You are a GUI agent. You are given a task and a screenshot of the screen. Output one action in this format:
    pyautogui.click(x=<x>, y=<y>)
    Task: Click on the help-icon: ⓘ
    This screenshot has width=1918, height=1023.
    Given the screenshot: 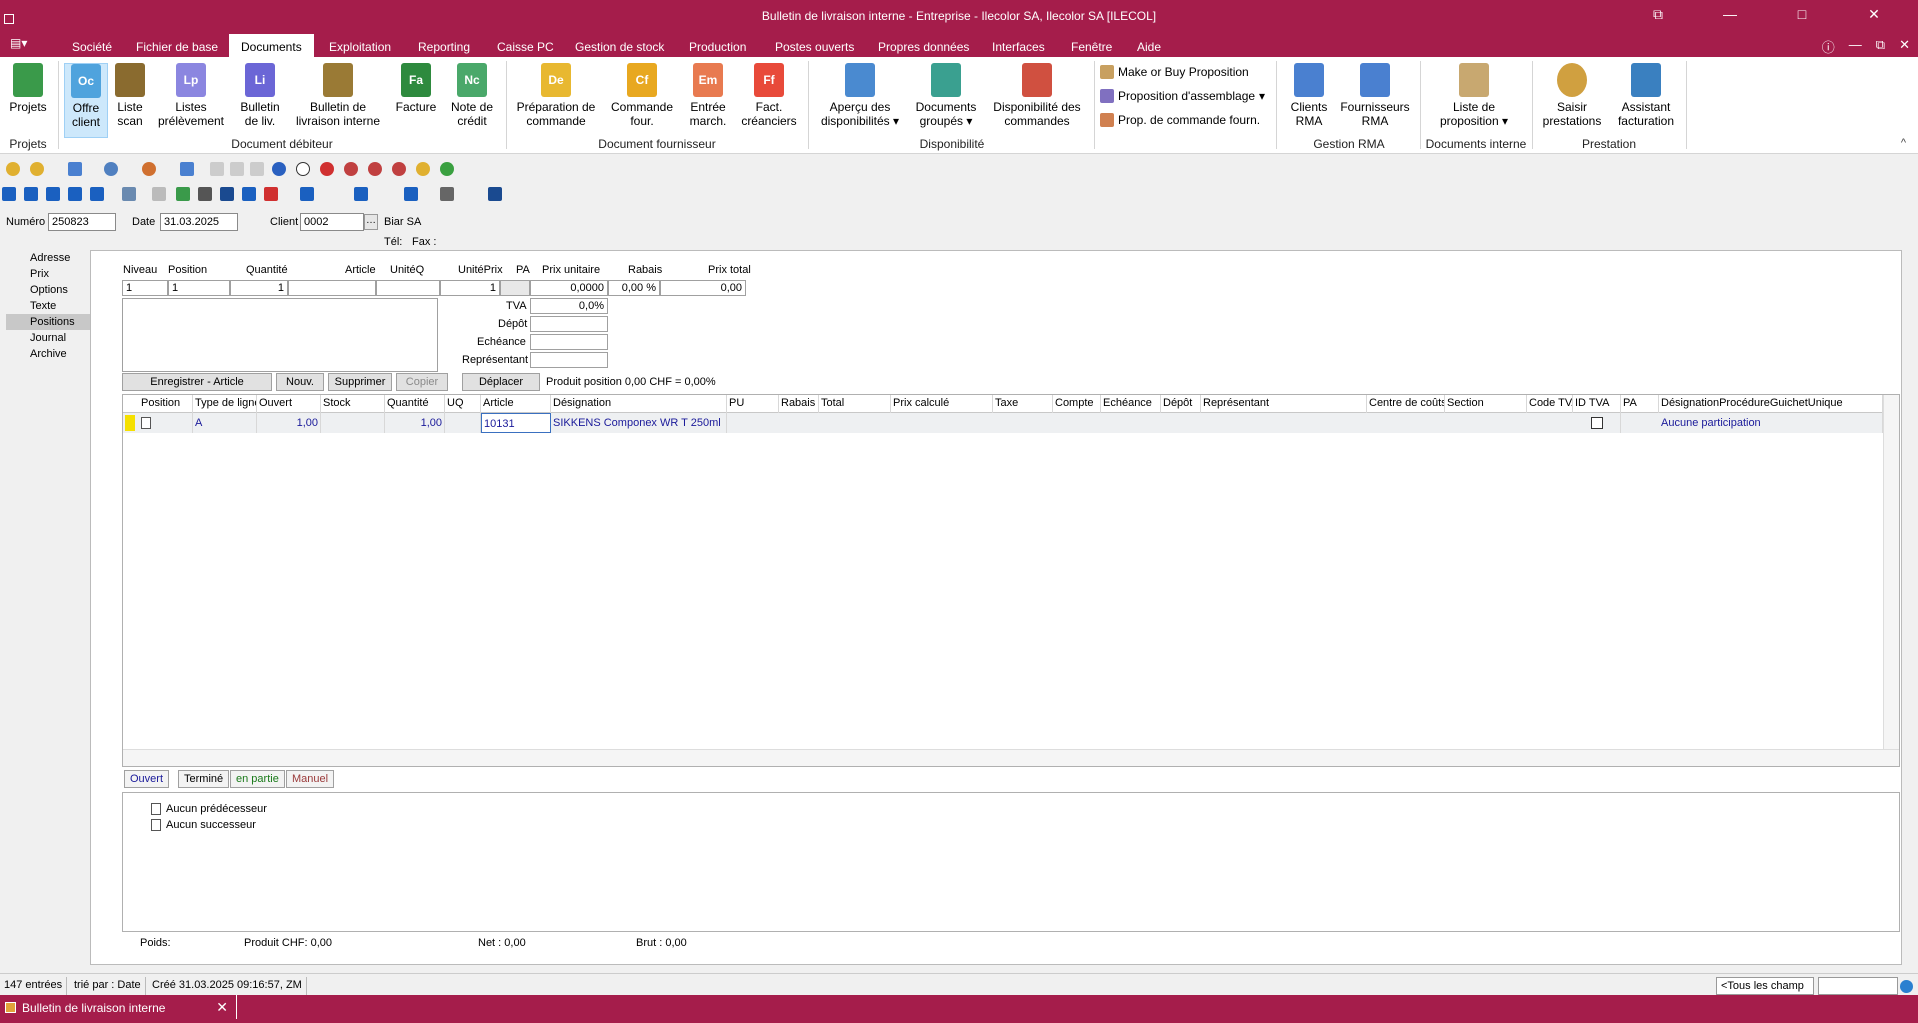 What is the action you would take?
    pyautogui.click(x=1828, y=46)
    